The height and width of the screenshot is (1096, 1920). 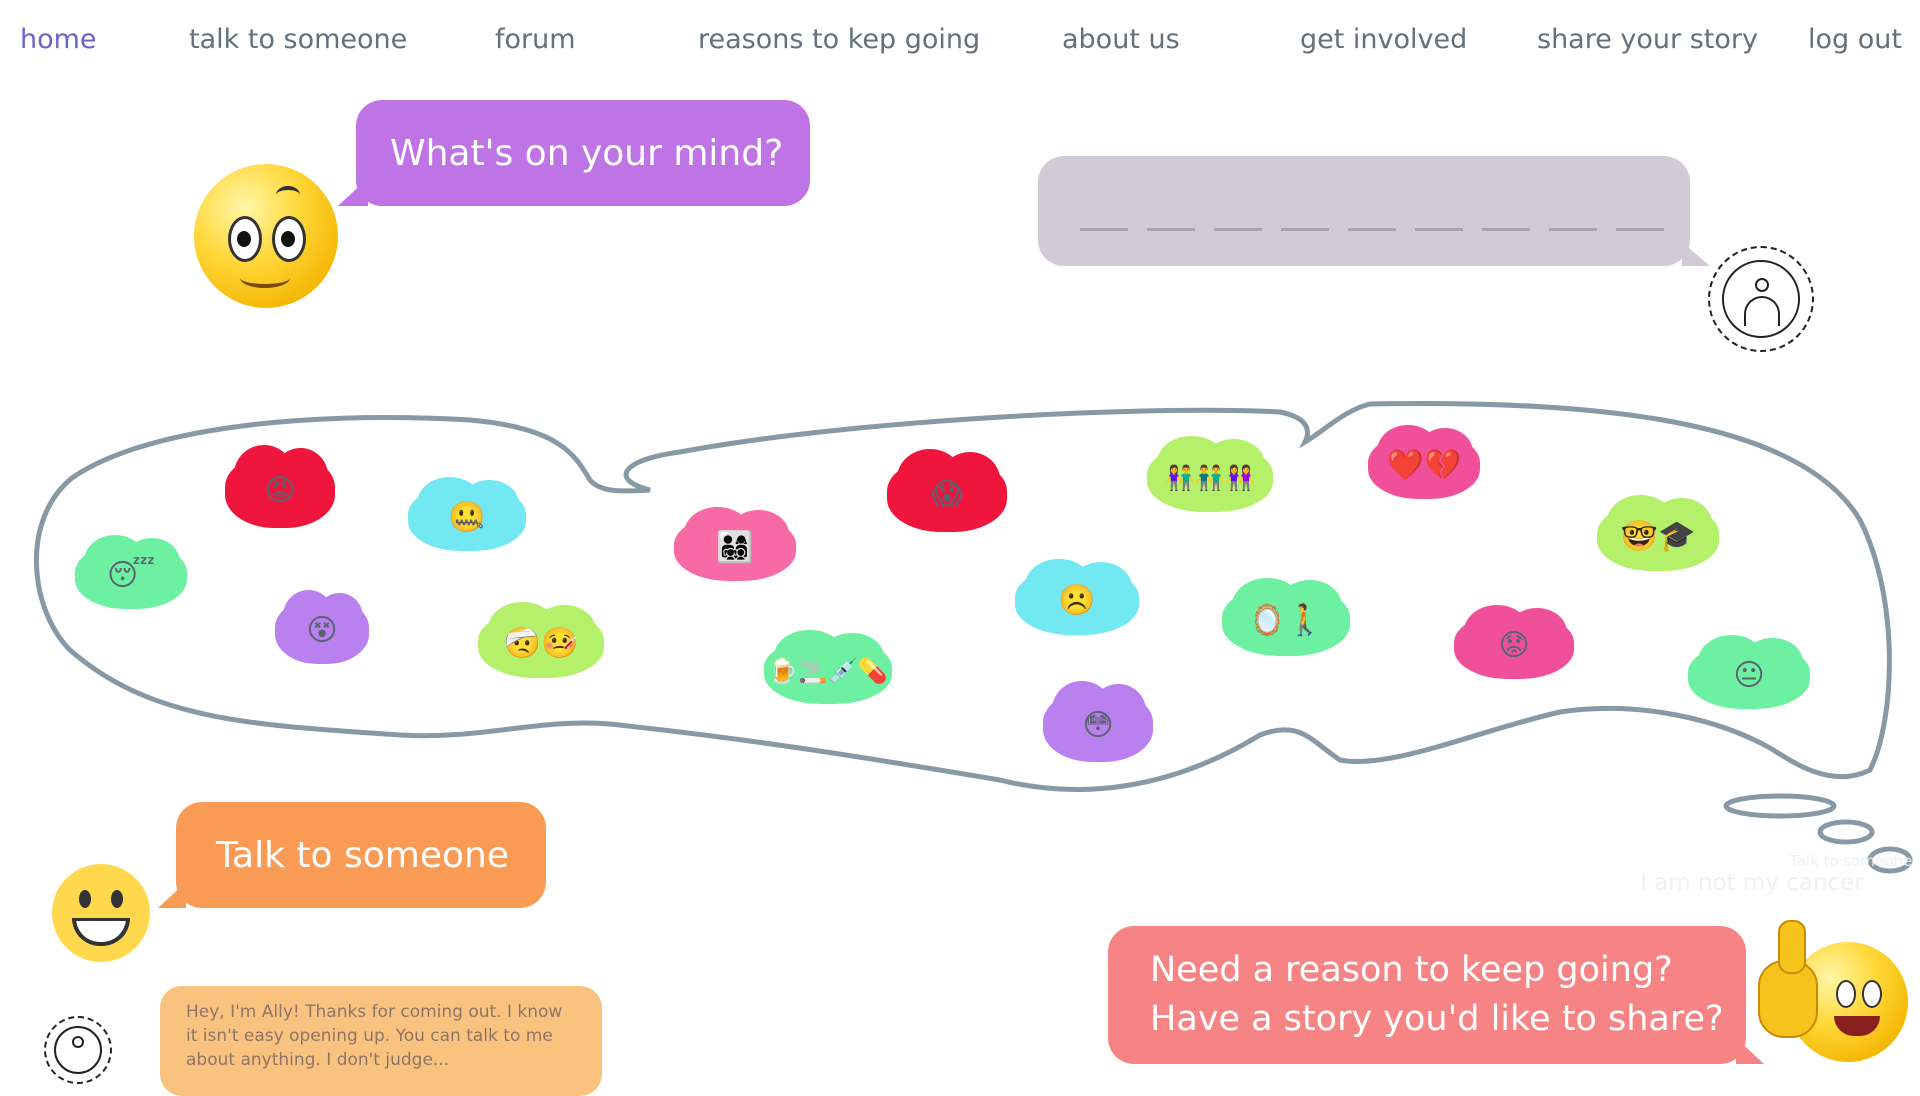 I want to click on grinning-face-icon, so click(x=101, y=913).